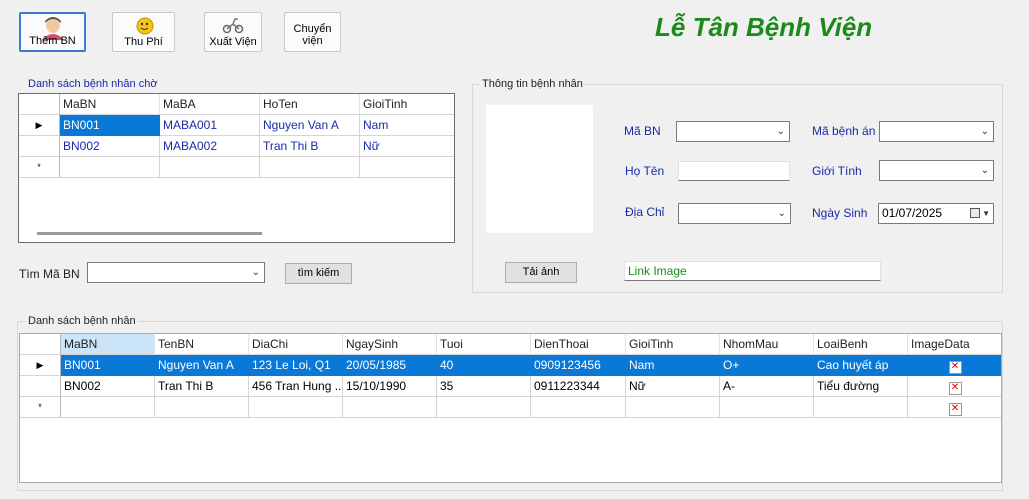 The width and height of the screenshot is (1029, 499). I want to click on patient-cell: 123 Le Loi, Q1, so click(296, 365).